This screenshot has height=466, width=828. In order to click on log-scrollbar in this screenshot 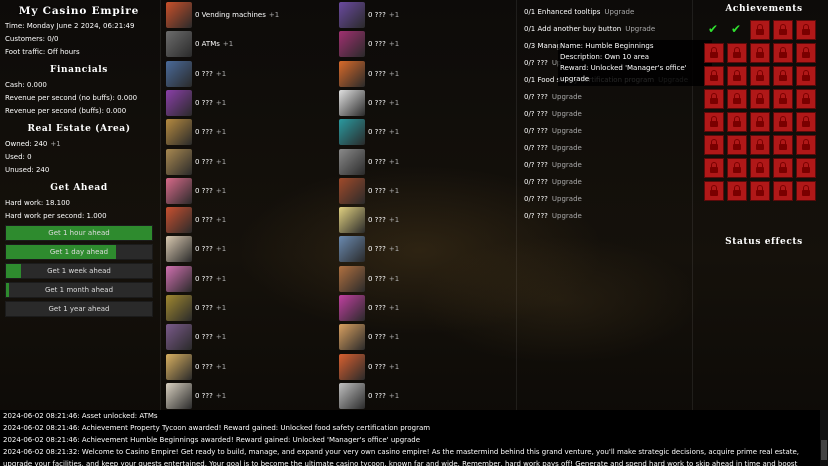, I will do `click(824, 438)`.